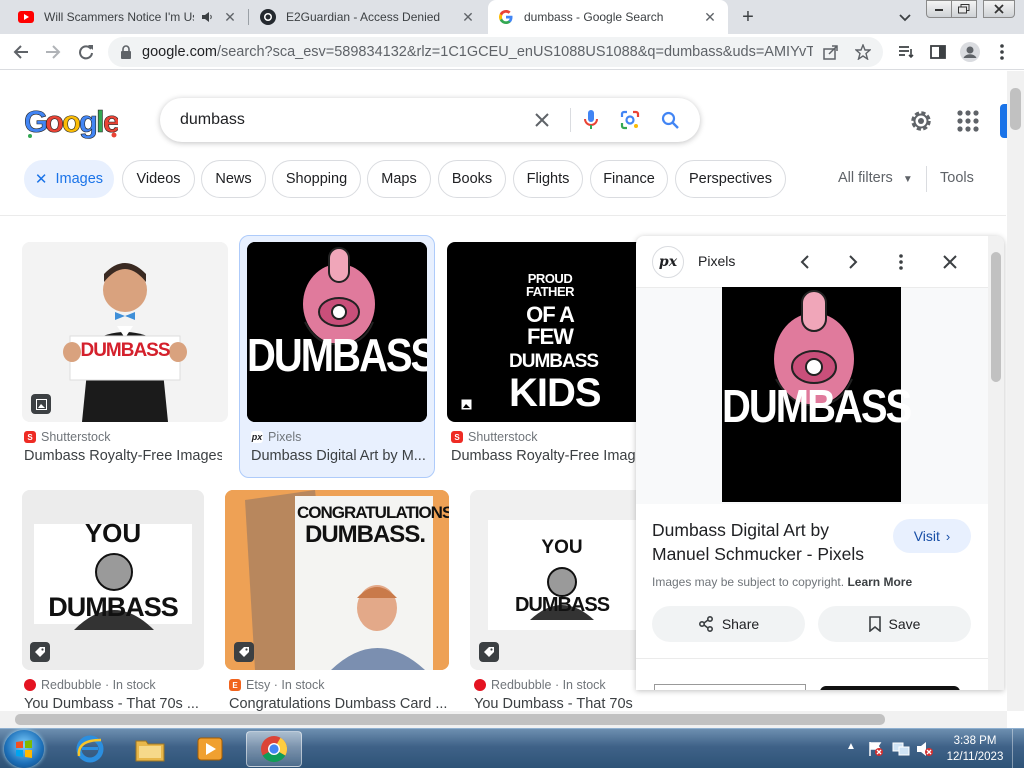 Image resolution: width=1024 pixels, height=768 pixels. What do you see at coordinates (1002, 52) in the screenshot?
I see `browser-menu-icon` at bounding box center [1002, 52].